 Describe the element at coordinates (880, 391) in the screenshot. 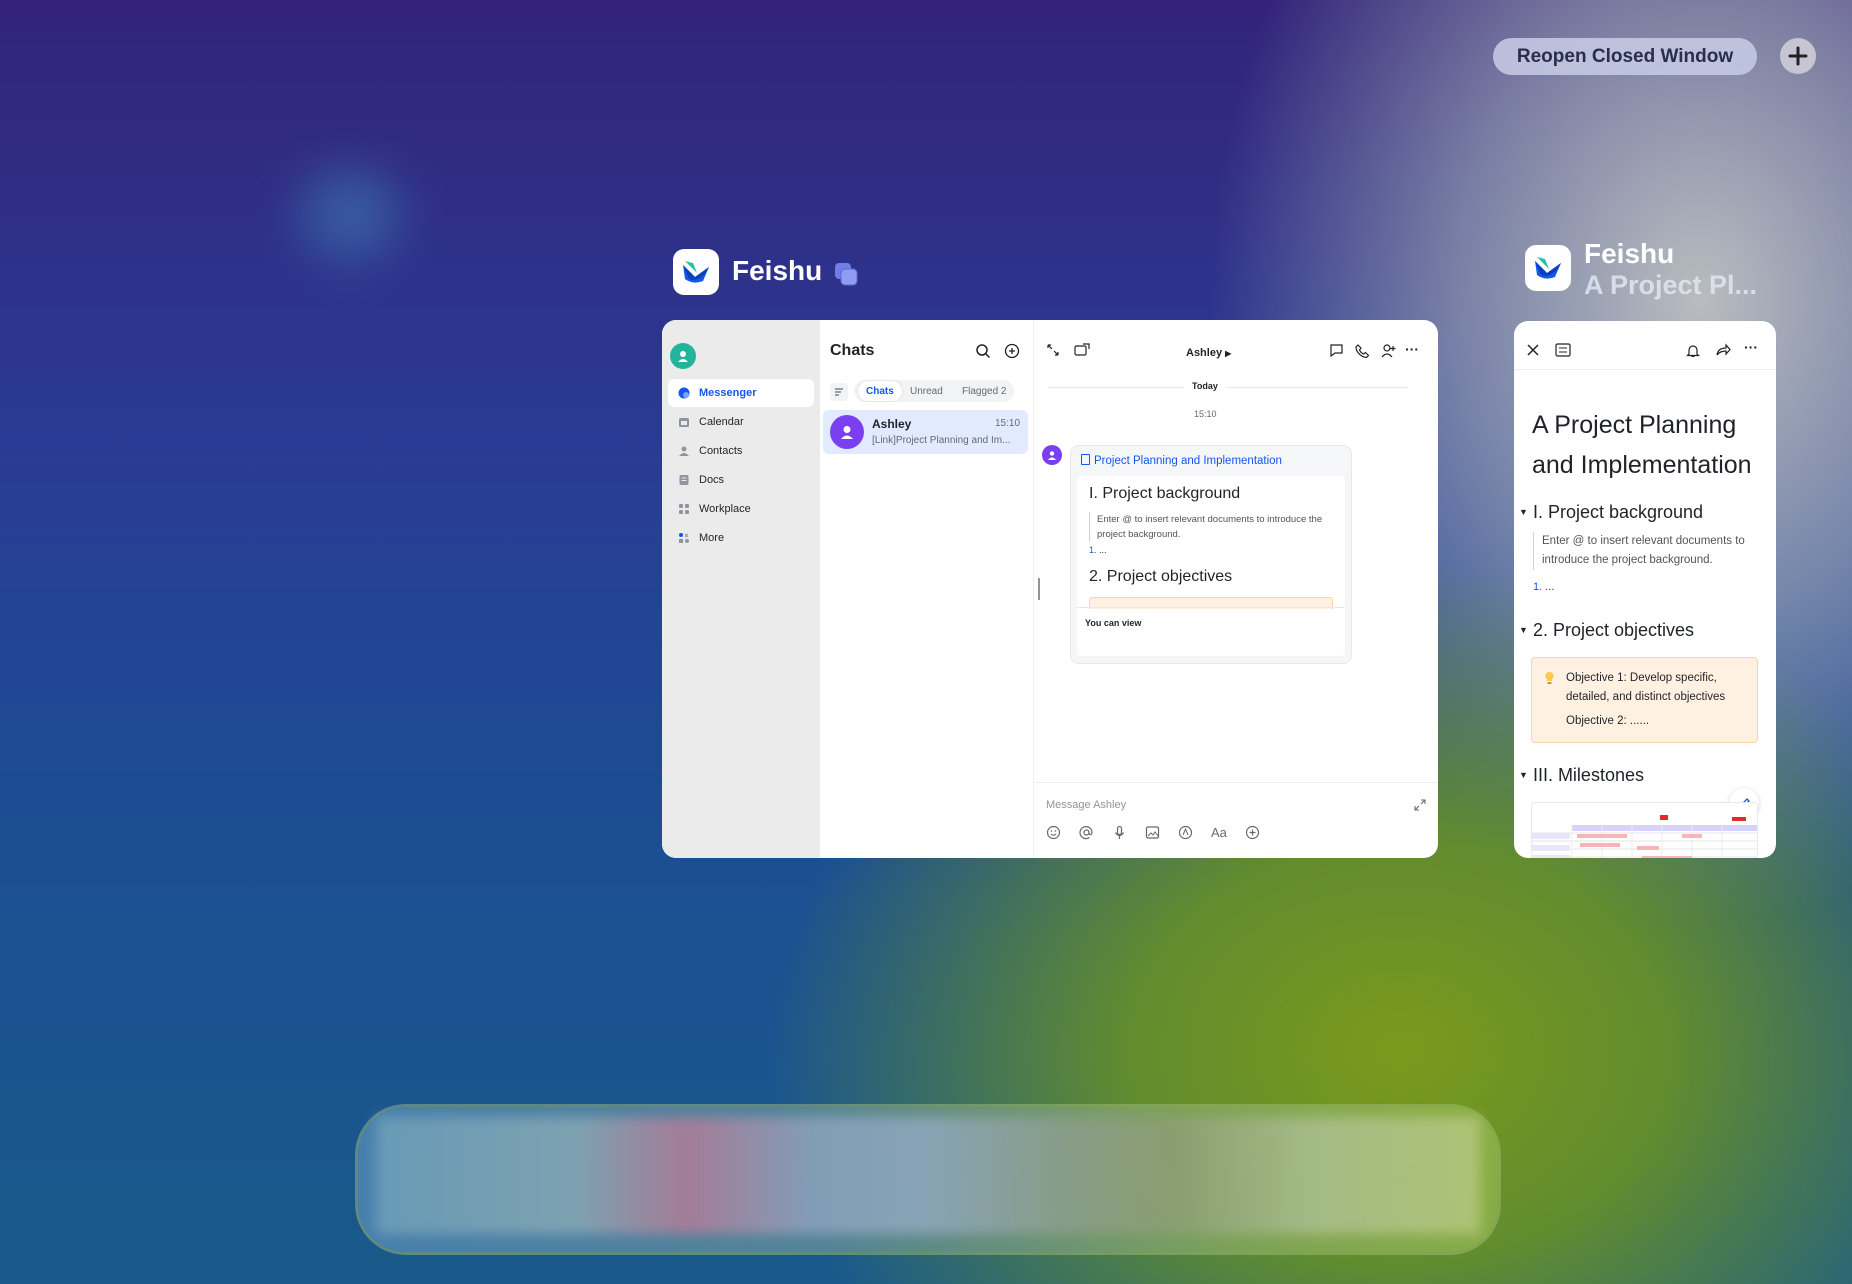

I see `tab-chats: Chats` at that location.